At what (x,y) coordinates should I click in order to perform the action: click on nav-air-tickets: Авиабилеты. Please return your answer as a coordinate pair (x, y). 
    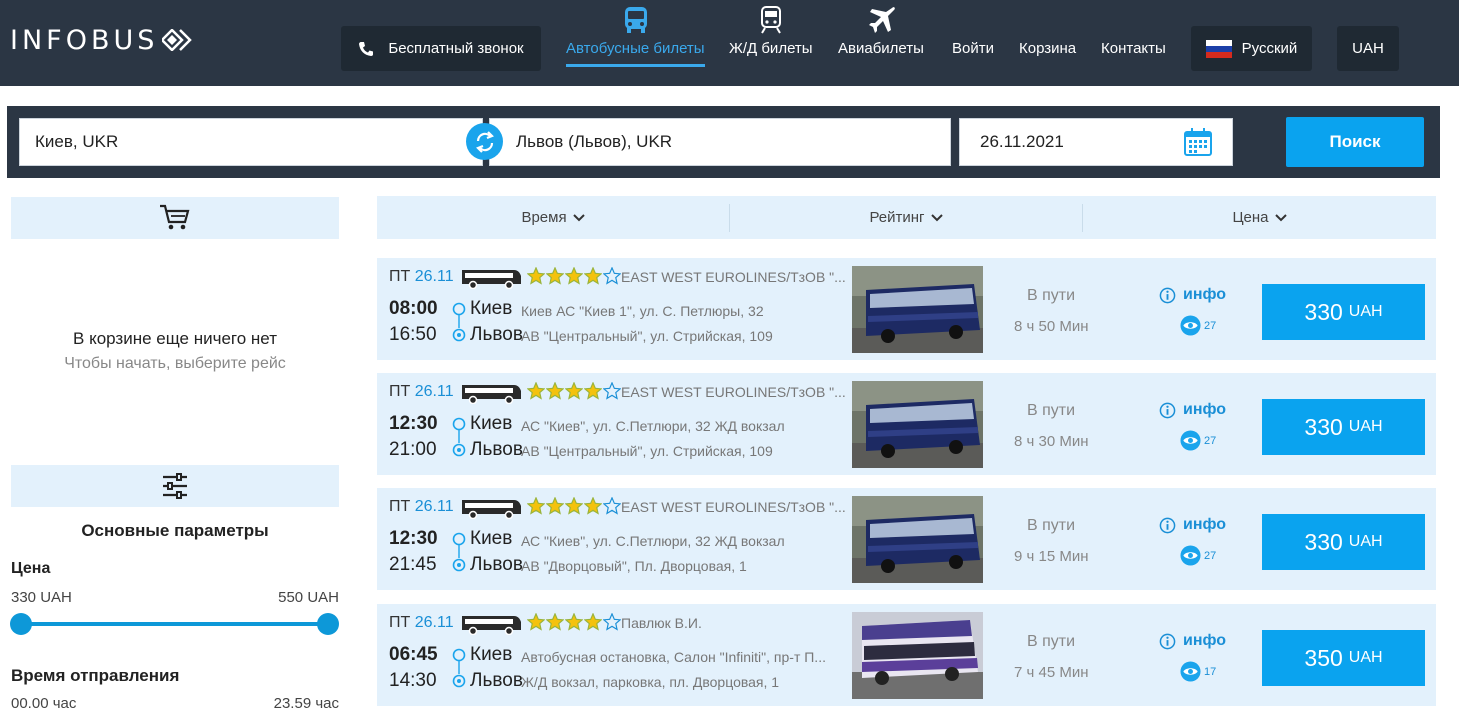
    Looking at the image, I should click on (881, 48).